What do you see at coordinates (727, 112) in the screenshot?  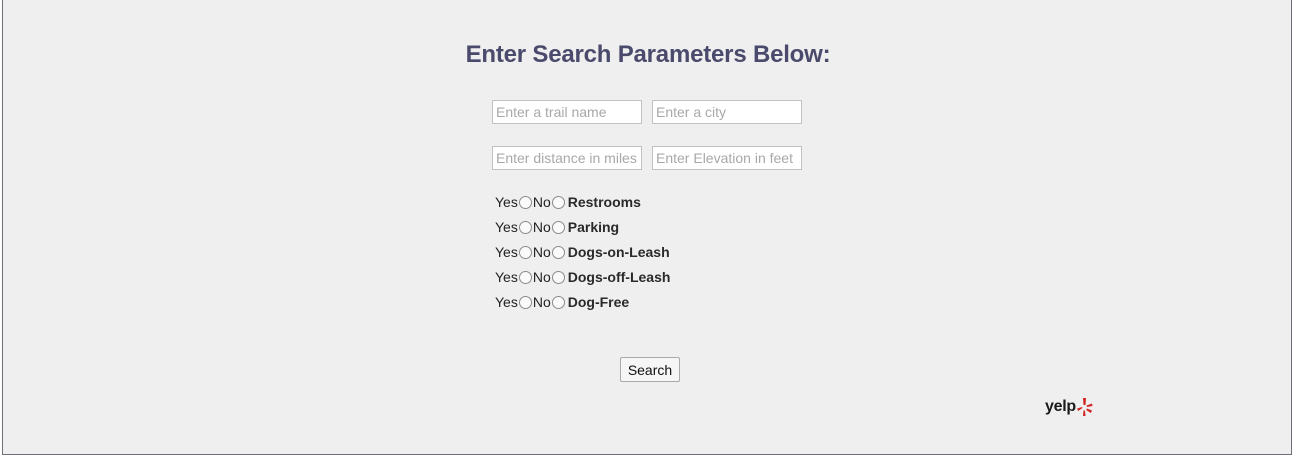 I see `city-input` at bounding box center [727, 112].